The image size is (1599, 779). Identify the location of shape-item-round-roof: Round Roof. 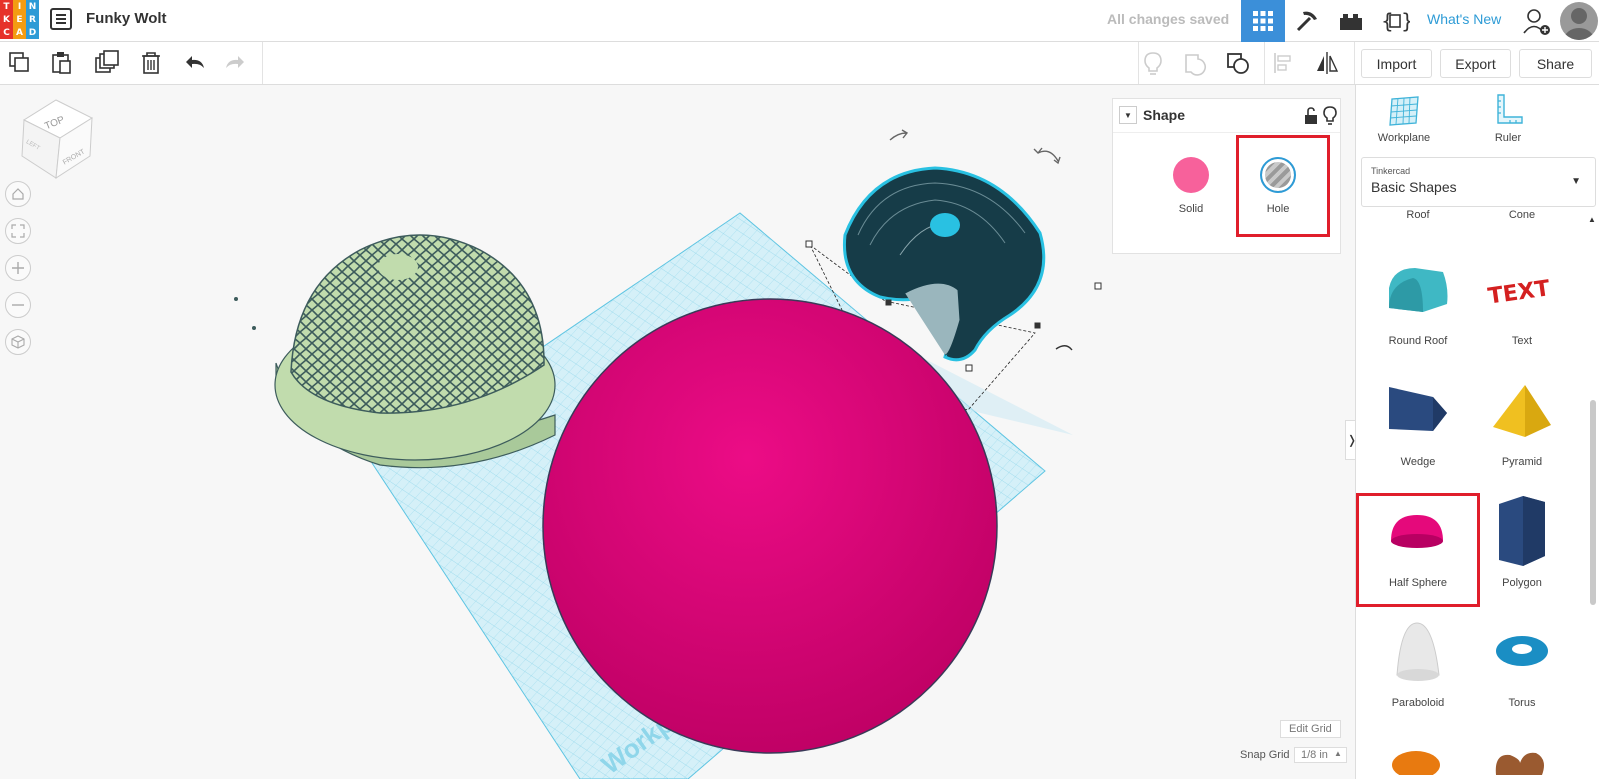
(1418, 296).